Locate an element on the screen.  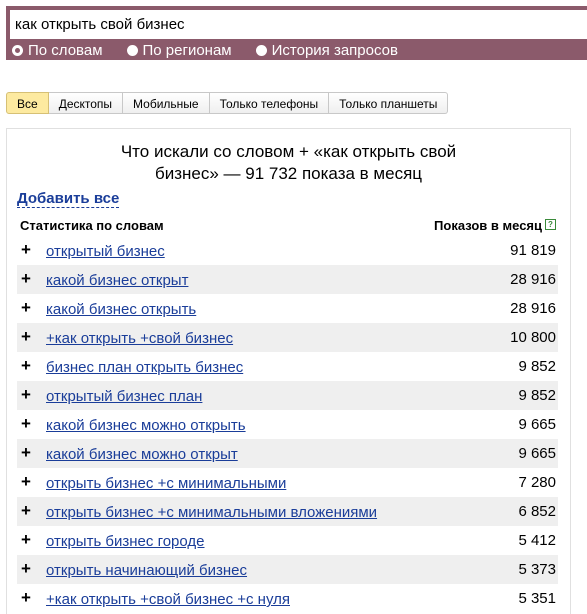
phrase-link: открытый бизнес план is located at coordinates (124, 396).